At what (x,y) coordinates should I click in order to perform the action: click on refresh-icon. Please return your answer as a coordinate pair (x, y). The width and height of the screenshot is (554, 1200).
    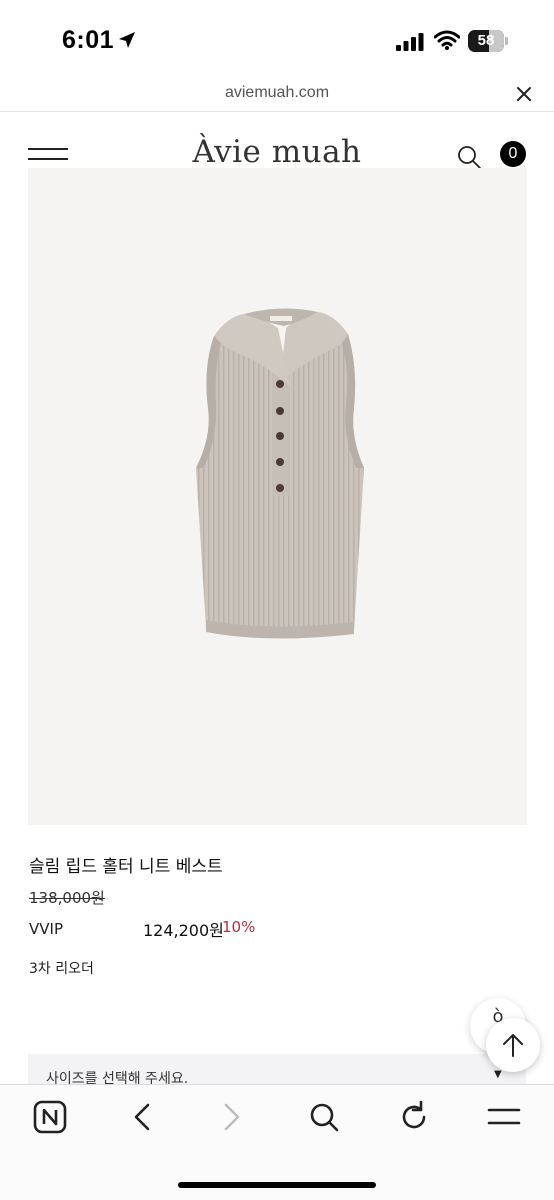
    Looking at the image, I should click on (414, 1114).